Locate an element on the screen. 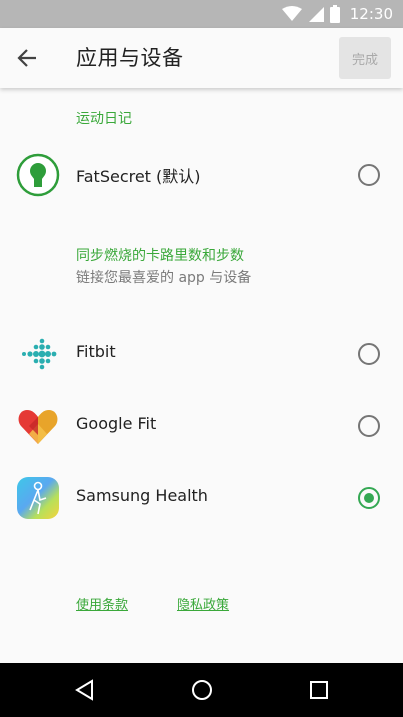 This screenshot has width=403, height=717. status-bar: 12:30 is located at coordinates (201, 14).